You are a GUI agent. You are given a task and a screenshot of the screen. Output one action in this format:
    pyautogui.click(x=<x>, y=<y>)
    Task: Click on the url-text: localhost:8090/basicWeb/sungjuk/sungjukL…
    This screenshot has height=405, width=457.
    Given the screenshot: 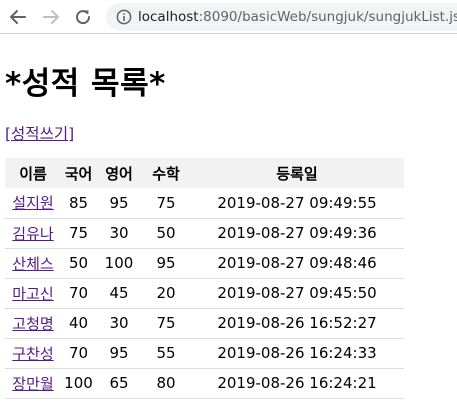 What is the action you would take?
    pyautogui.click(x=297, y=17)
    